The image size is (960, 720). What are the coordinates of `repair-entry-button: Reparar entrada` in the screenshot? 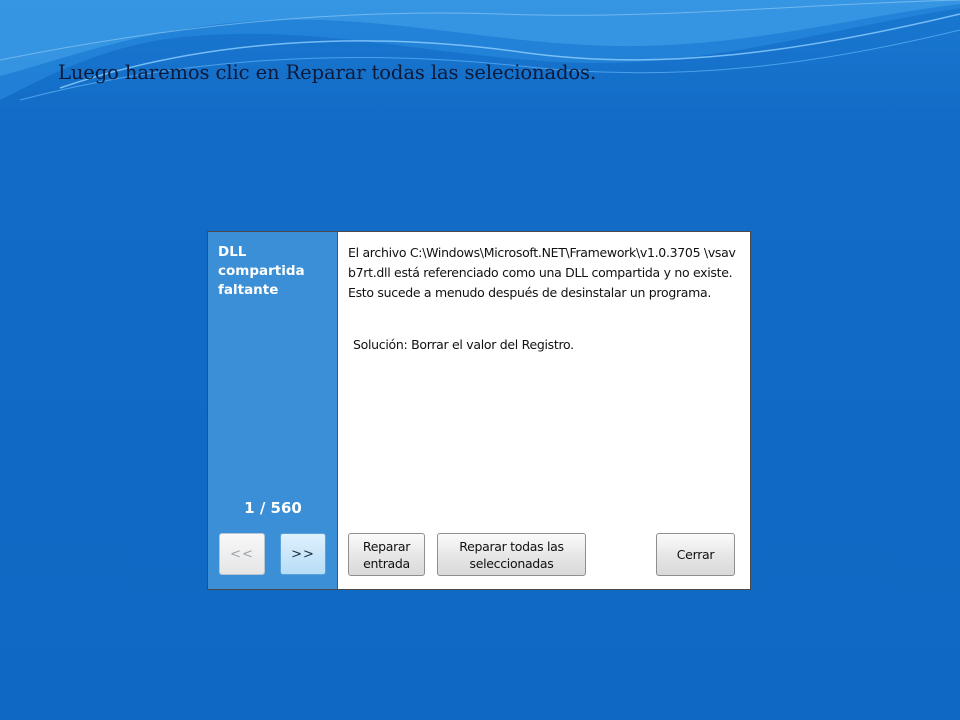 It's located at (386, 554).